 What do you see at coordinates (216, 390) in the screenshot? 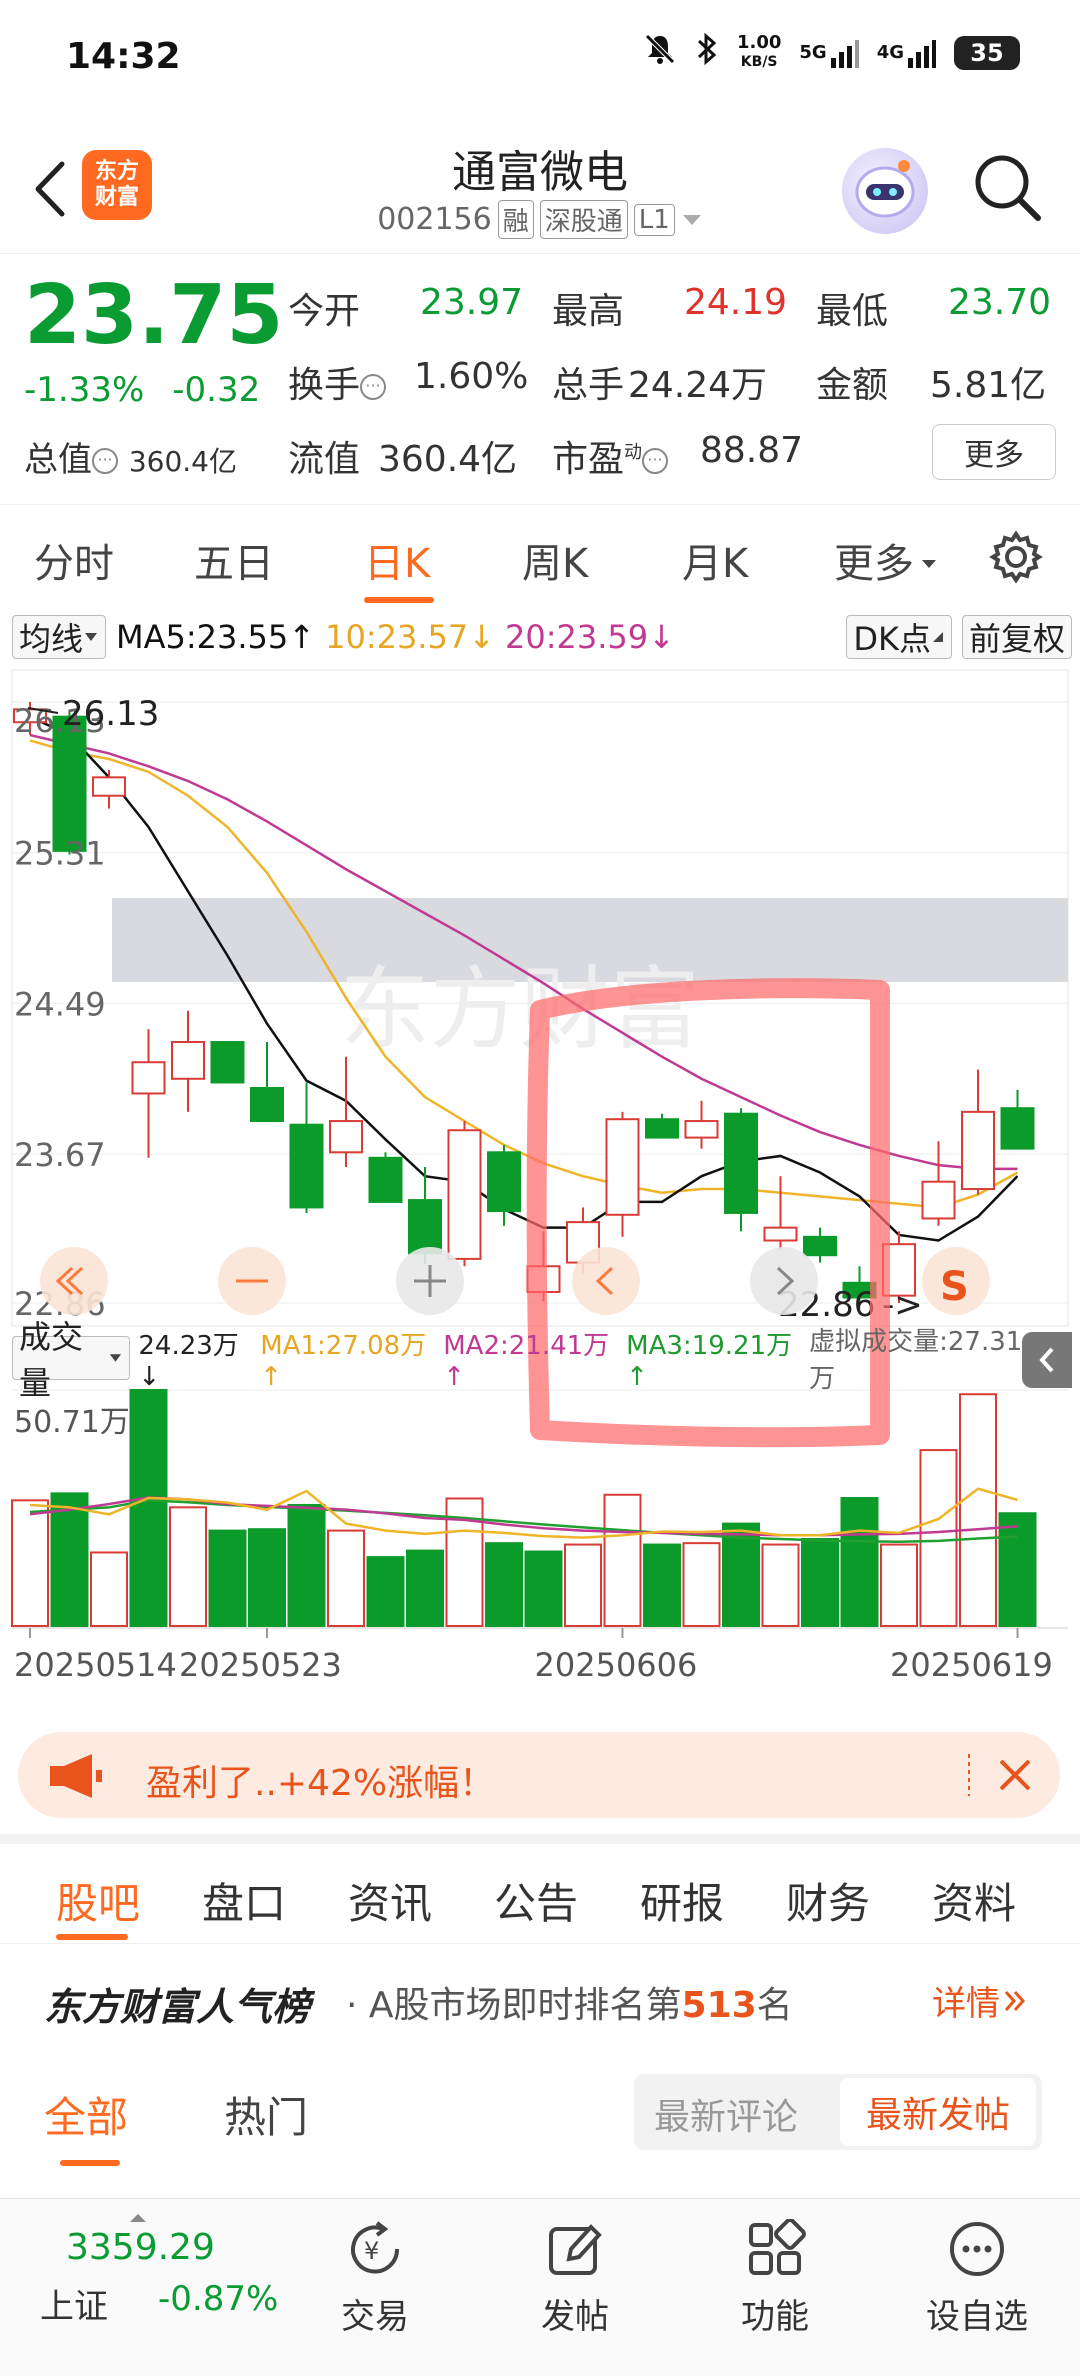
I see `change-amount: -0.32` at bounding box center [216, 390].